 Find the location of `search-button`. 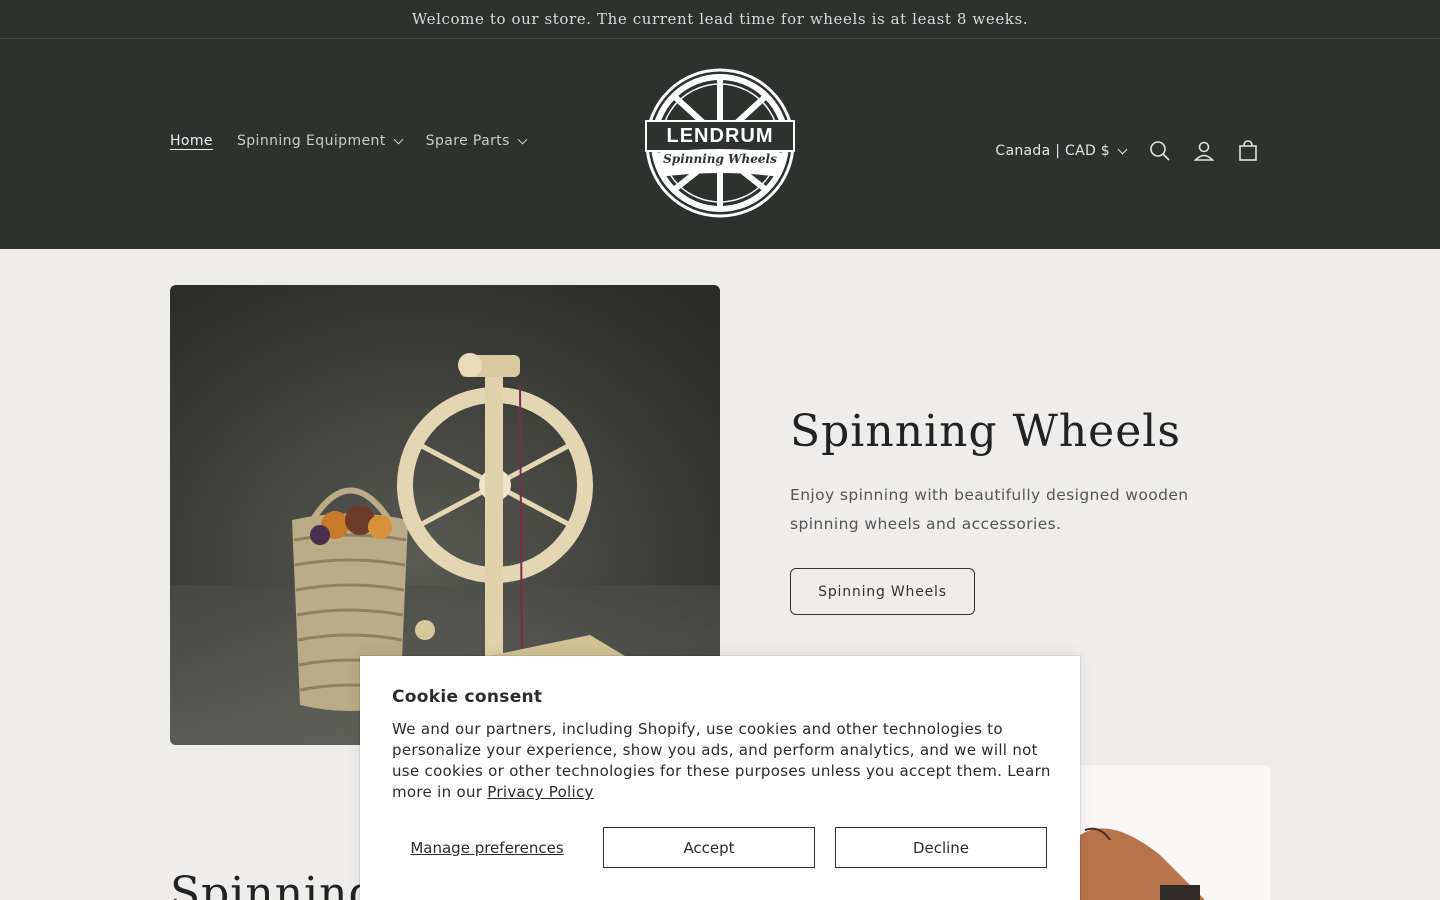

search-button is located at coordinates (1160, 151).